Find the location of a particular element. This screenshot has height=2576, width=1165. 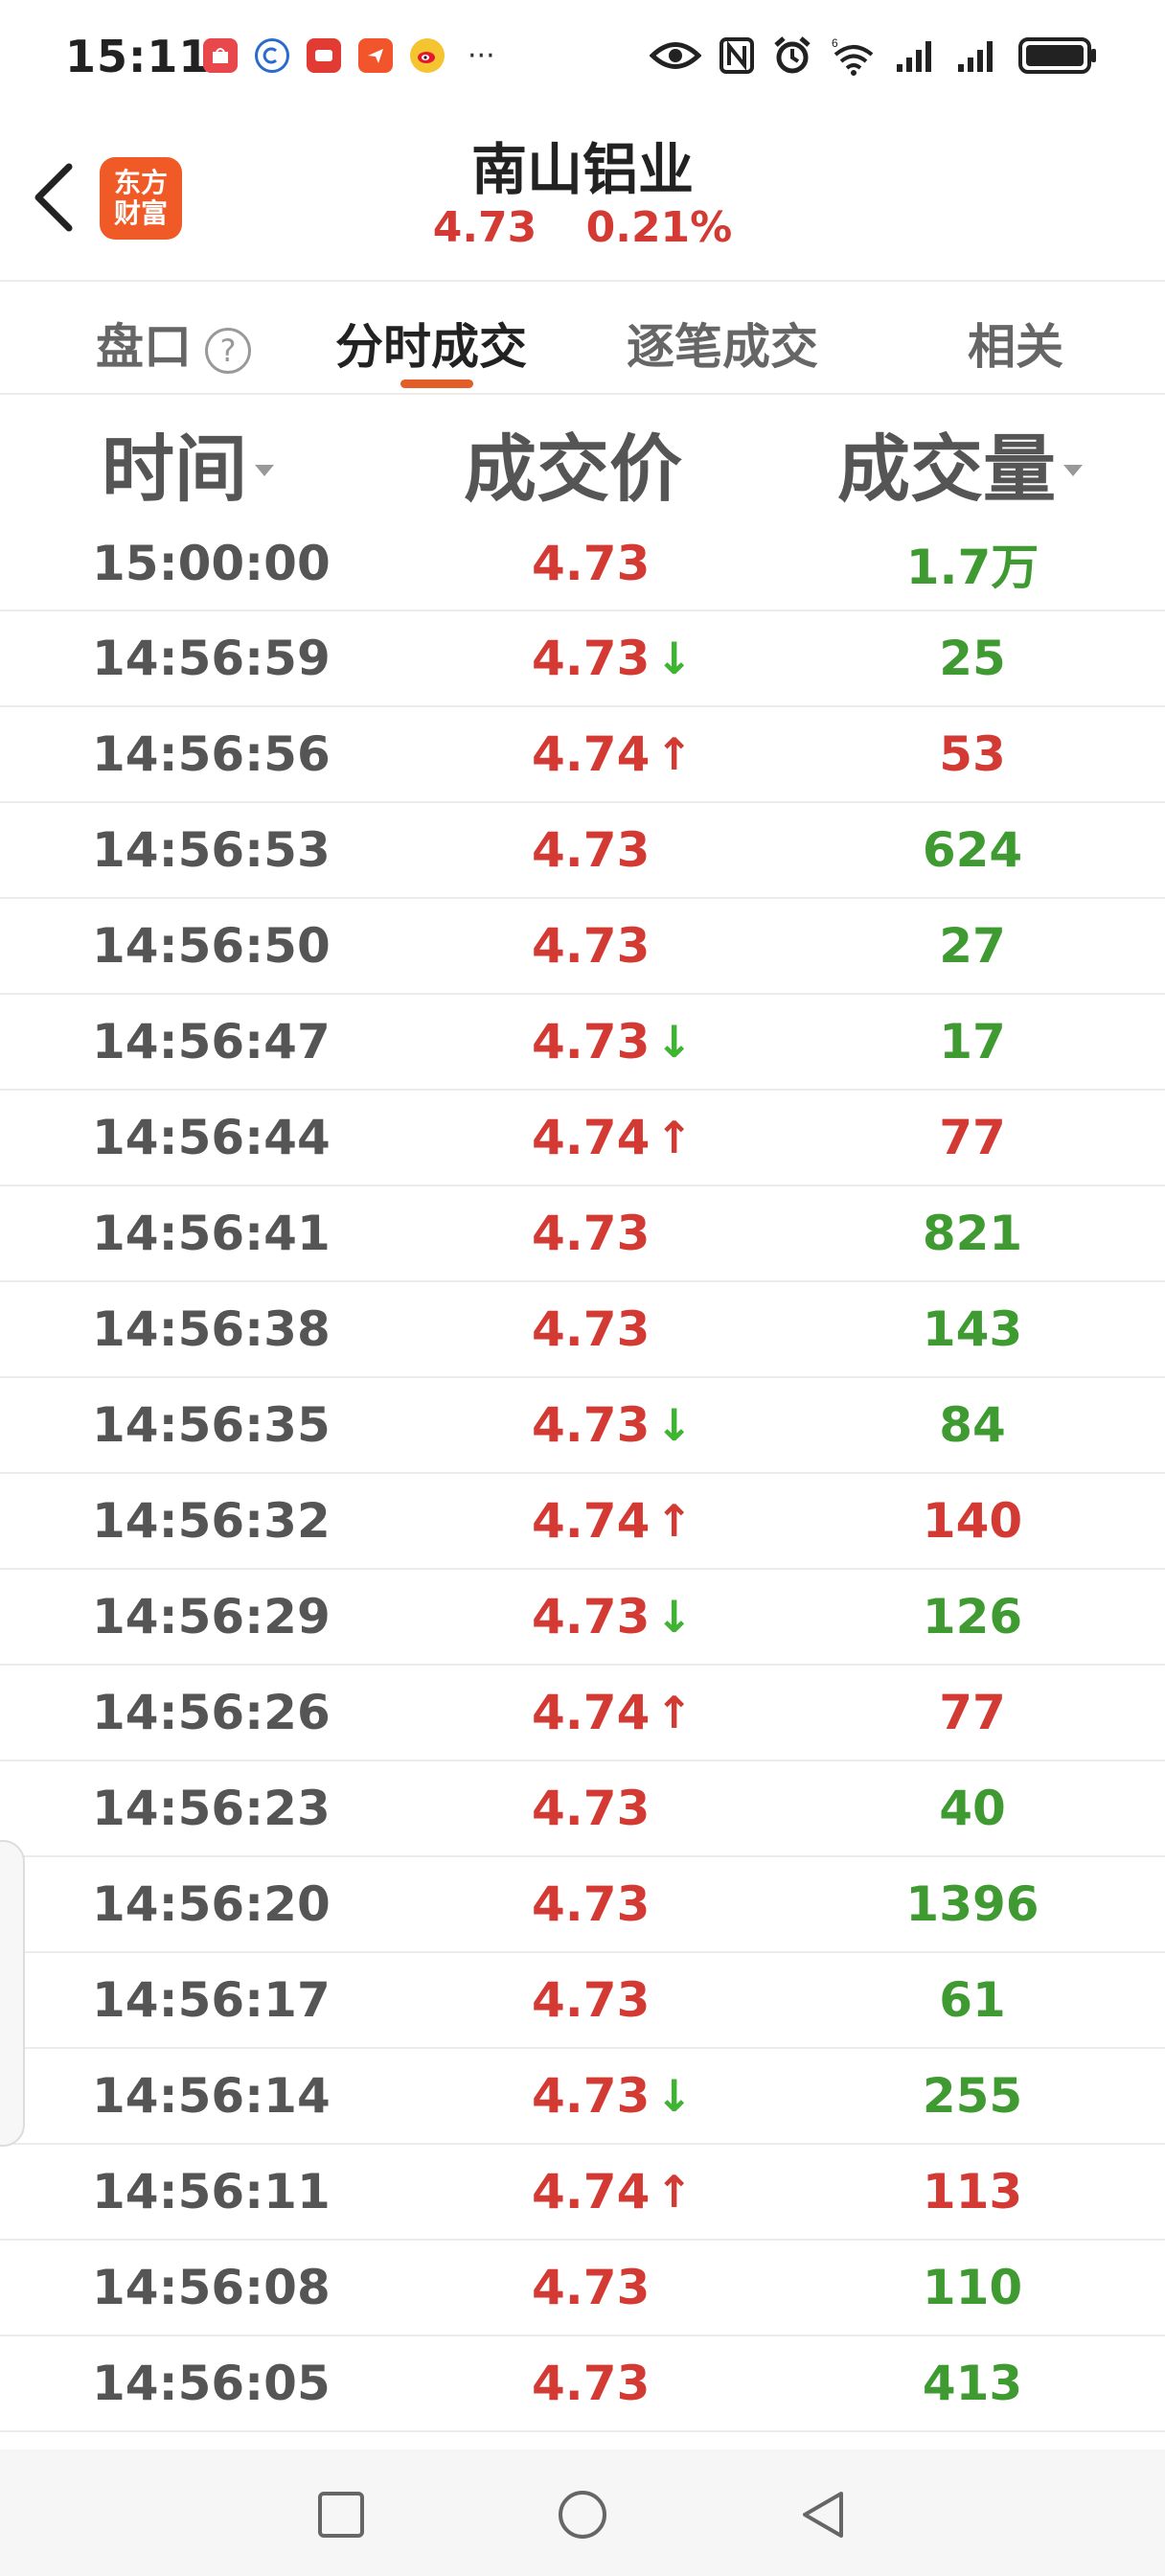

trade-volume: 53 is located at coordinates (973, 754).